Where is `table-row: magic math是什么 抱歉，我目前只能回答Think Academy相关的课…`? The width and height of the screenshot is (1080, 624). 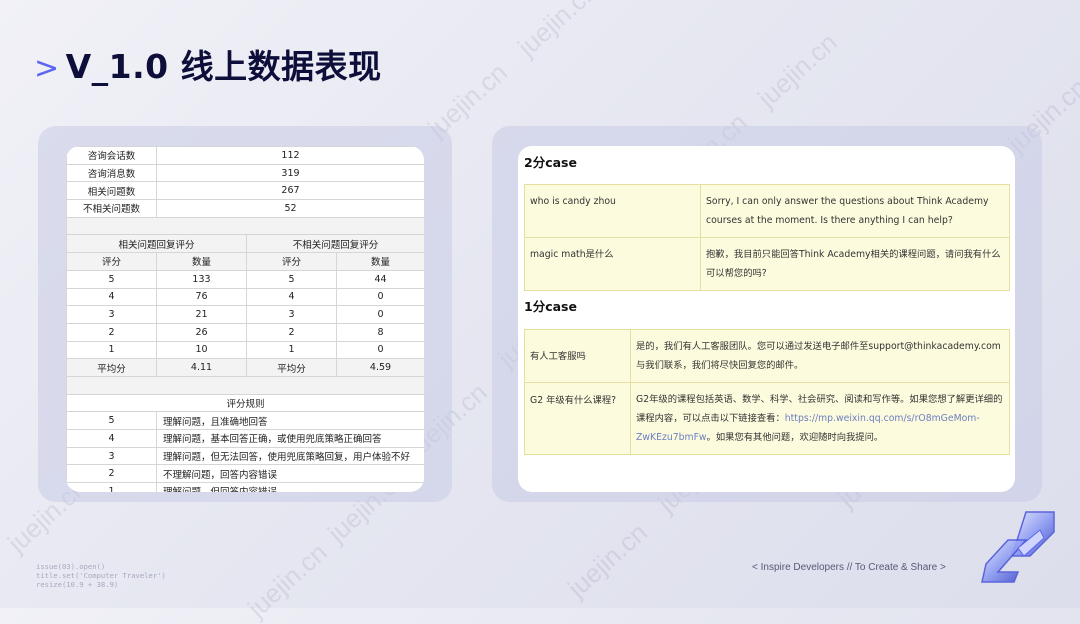
table-row: magic math是什么 抱歉，我目前只能回答Think Academy相关的课… is located at coordinates (767, 264).